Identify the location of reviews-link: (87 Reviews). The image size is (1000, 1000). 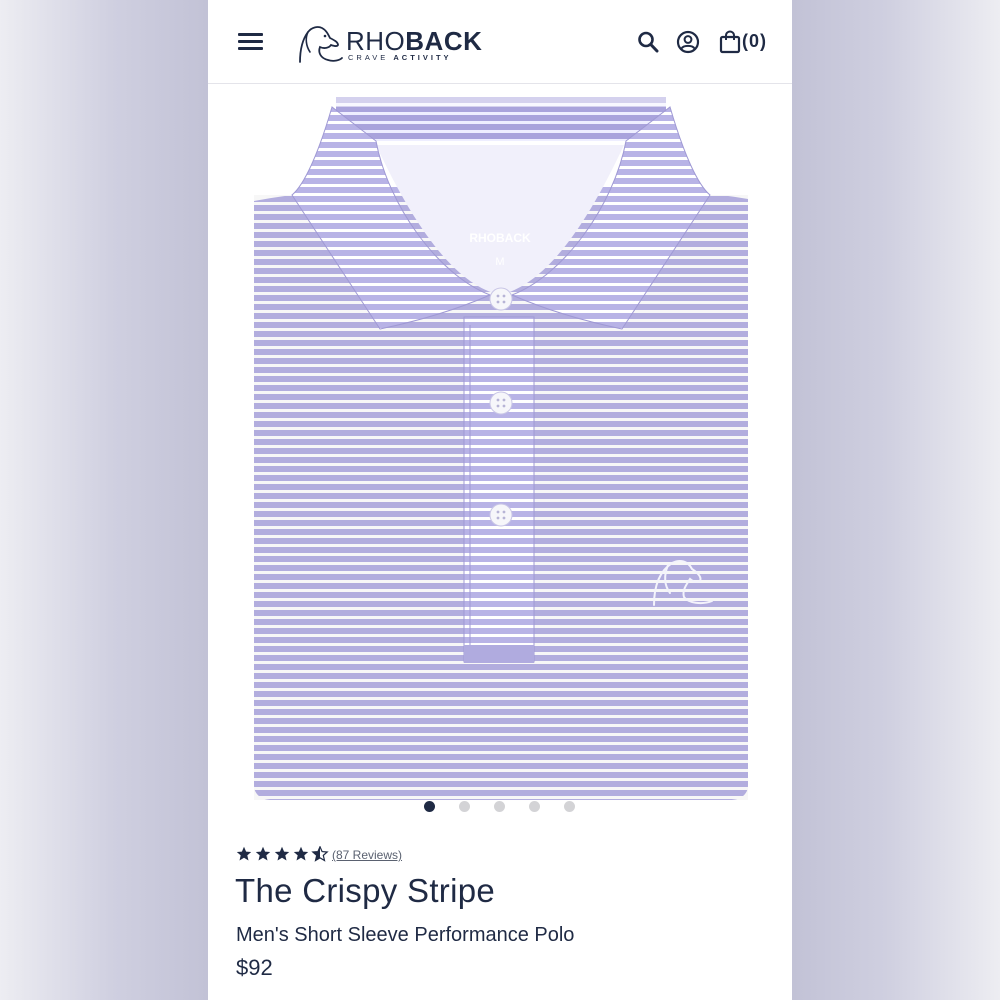
(367, 855).